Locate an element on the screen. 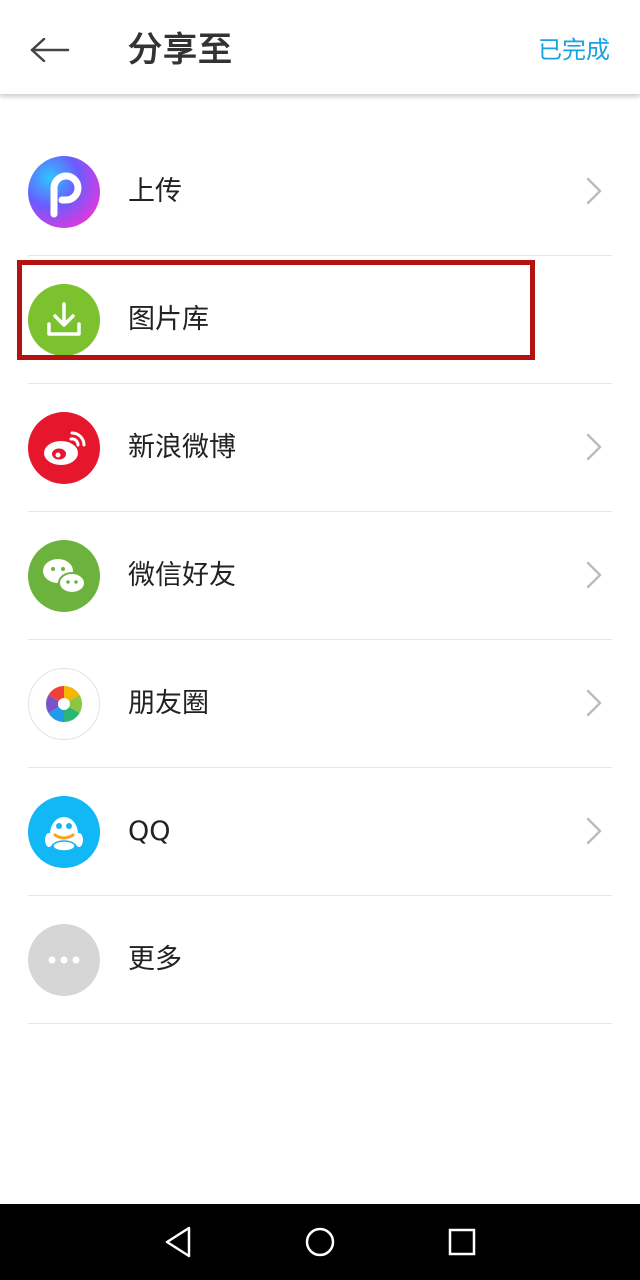 The width and height of the screenshot is (640, 1280). back-button is located at coordinates (50, 50).